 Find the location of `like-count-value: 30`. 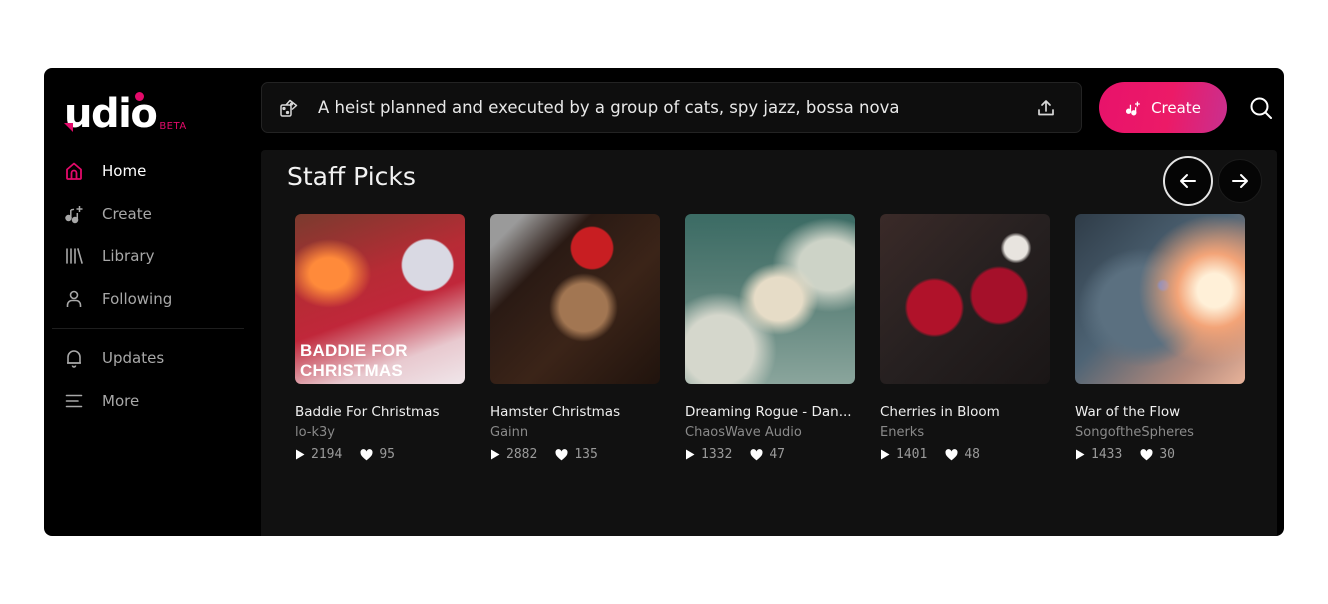

like-count-value: 30 is located at coordinates (1167, 454).